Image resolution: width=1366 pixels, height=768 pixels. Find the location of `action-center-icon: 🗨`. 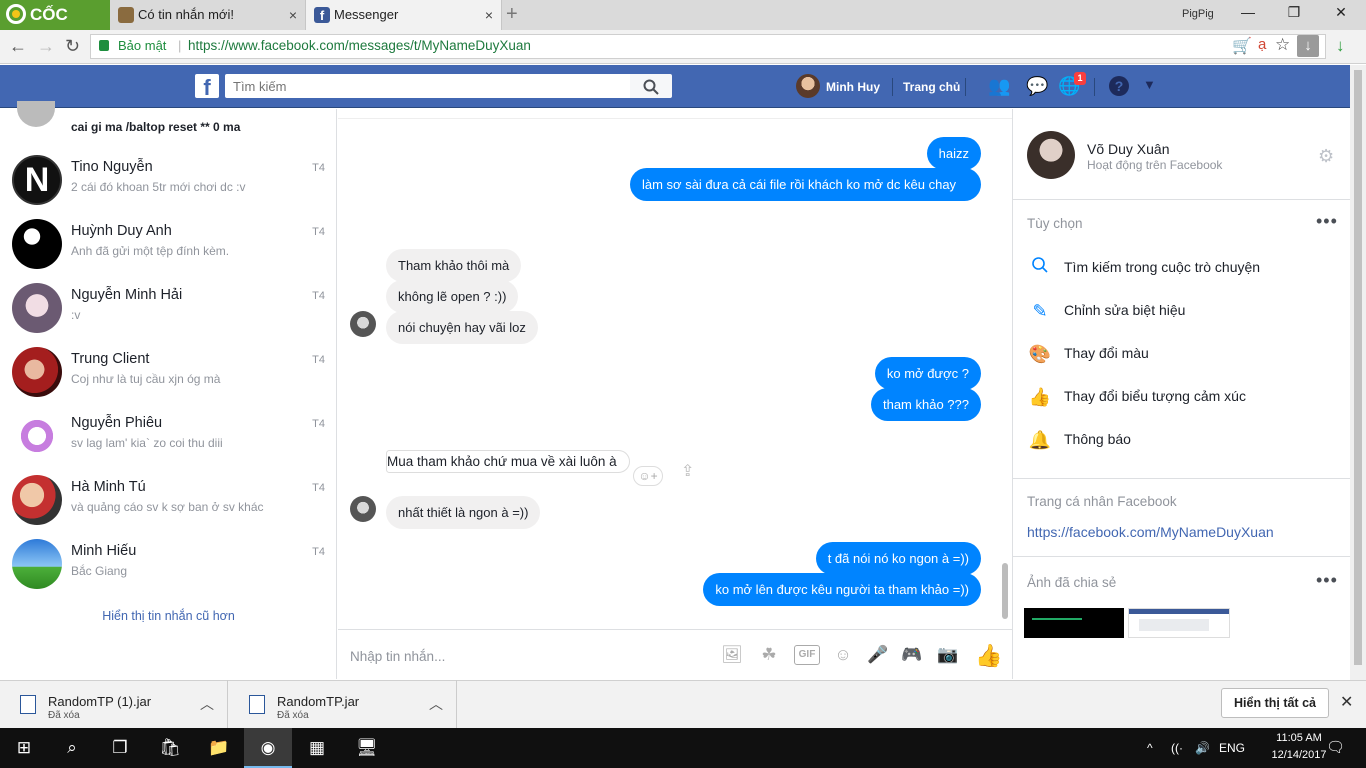

action-center-icon: 🗨 is located at coordinates (1335, 747).